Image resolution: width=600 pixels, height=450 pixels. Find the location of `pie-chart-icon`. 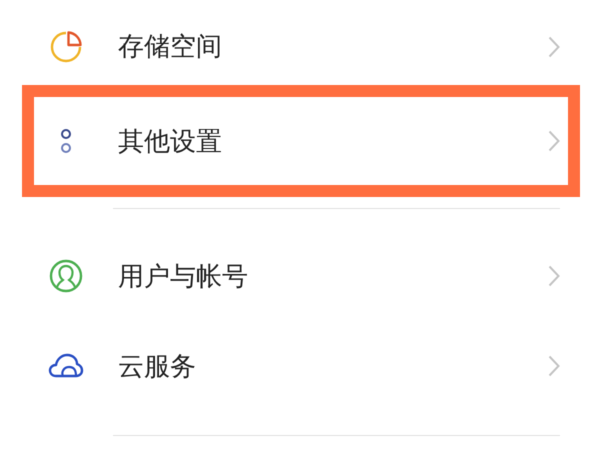

pie-chart-icon is located at coordinates (66, 47).